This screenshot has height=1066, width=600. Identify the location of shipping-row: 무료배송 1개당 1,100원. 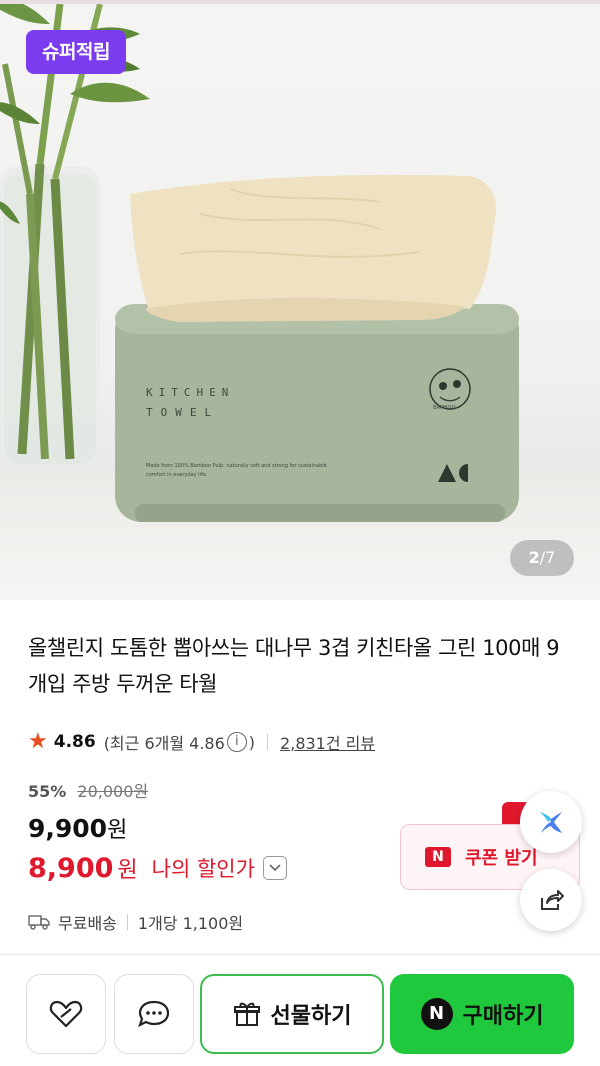
(135, 922).